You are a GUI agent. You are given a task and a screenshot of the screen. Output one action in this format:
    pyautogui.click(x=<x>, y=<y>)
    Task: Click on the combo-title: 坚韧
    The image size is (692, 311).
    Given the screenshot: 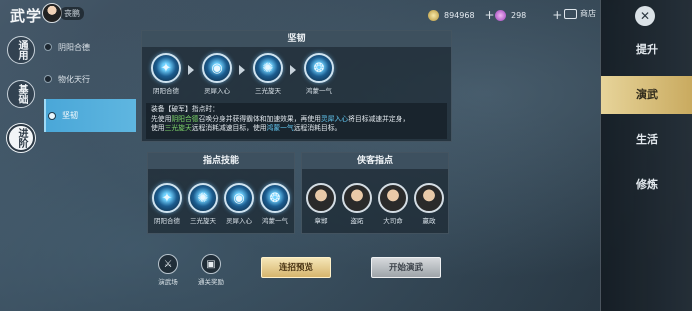 What is the action you would take?
    pyautogui.click(x=296, y=39)
    